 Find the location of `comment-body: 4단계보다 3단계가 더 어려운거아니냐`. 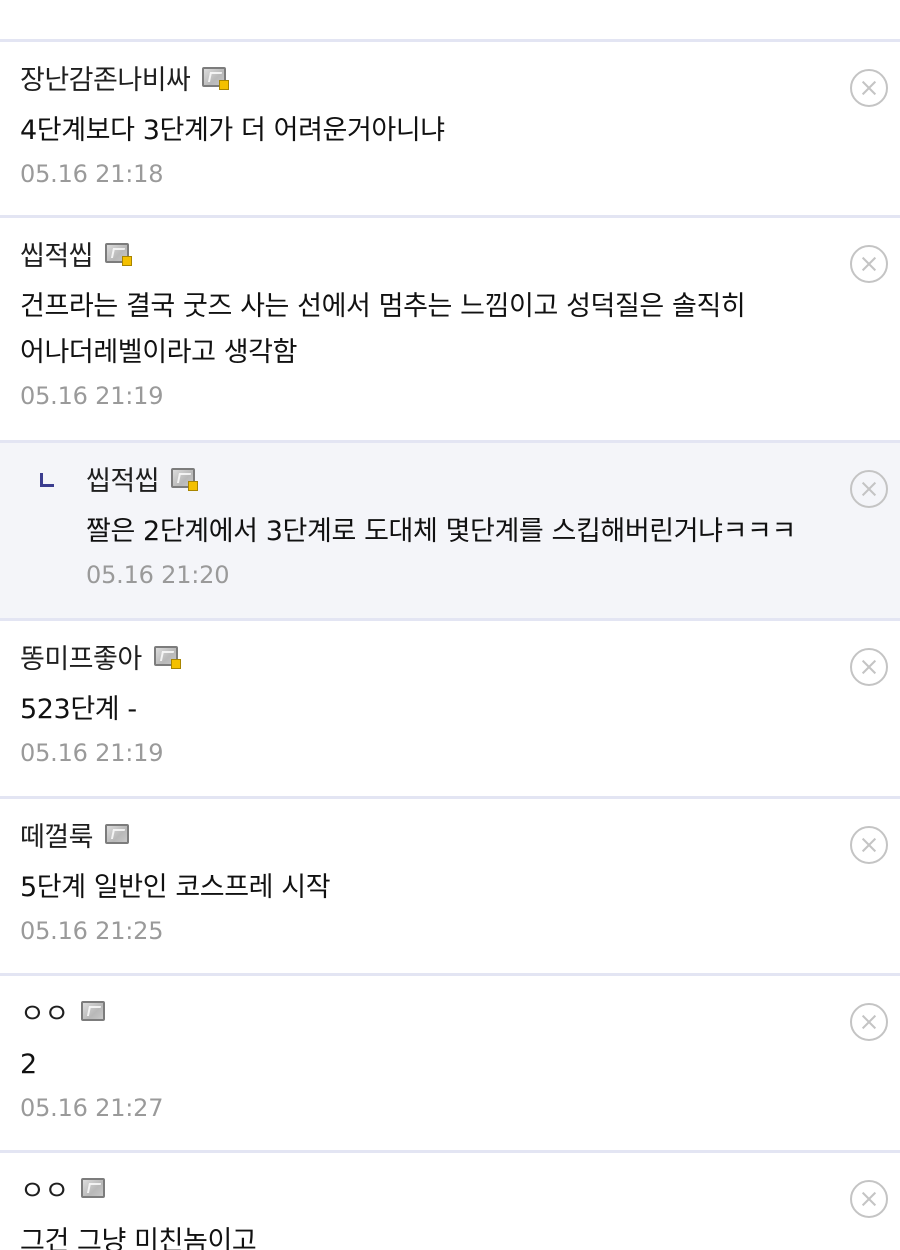

comment-body: 4단계보다 3단계가 더 어려운거아니냐 is located at coordinates (232, 130).